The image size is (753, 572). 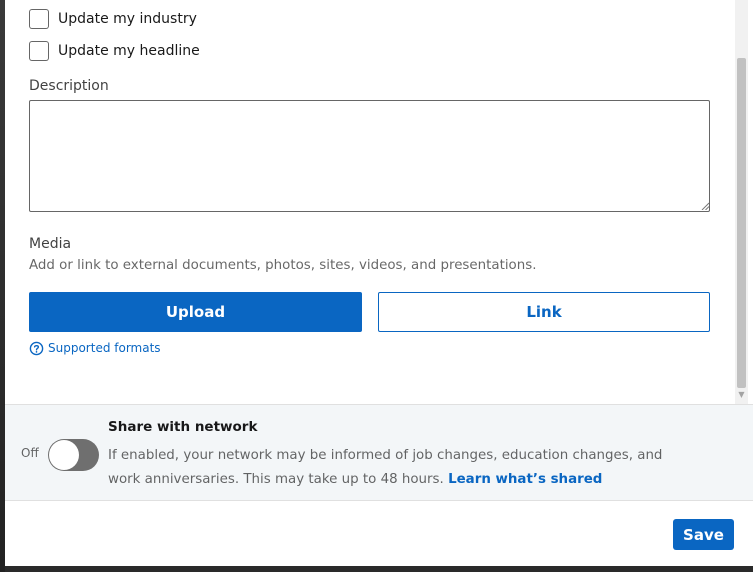 What do you see at coordinates (39, 19) in the screenshot?
I see `update-industry-checkbox` at bounding box center [39, 19].